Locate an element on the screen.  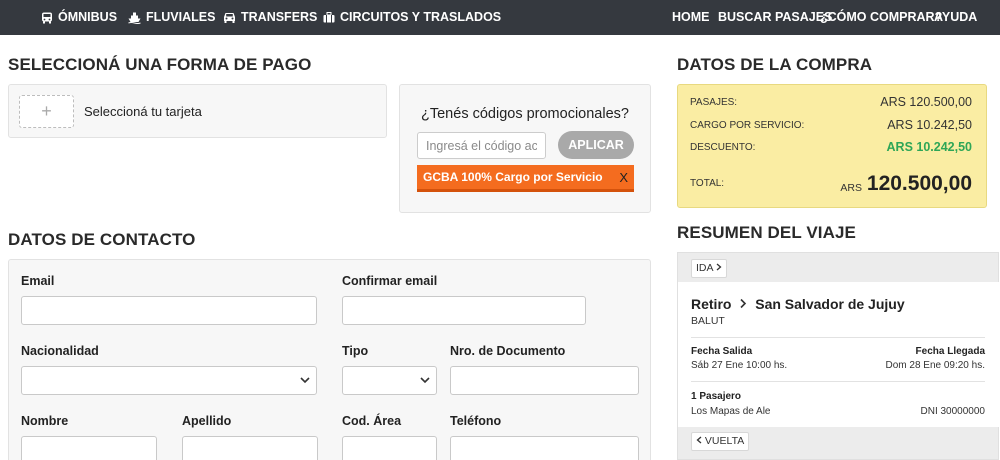
applied-promo-label: GCBA 100% Cargo por Servicio is located at coordinates (513, 177).